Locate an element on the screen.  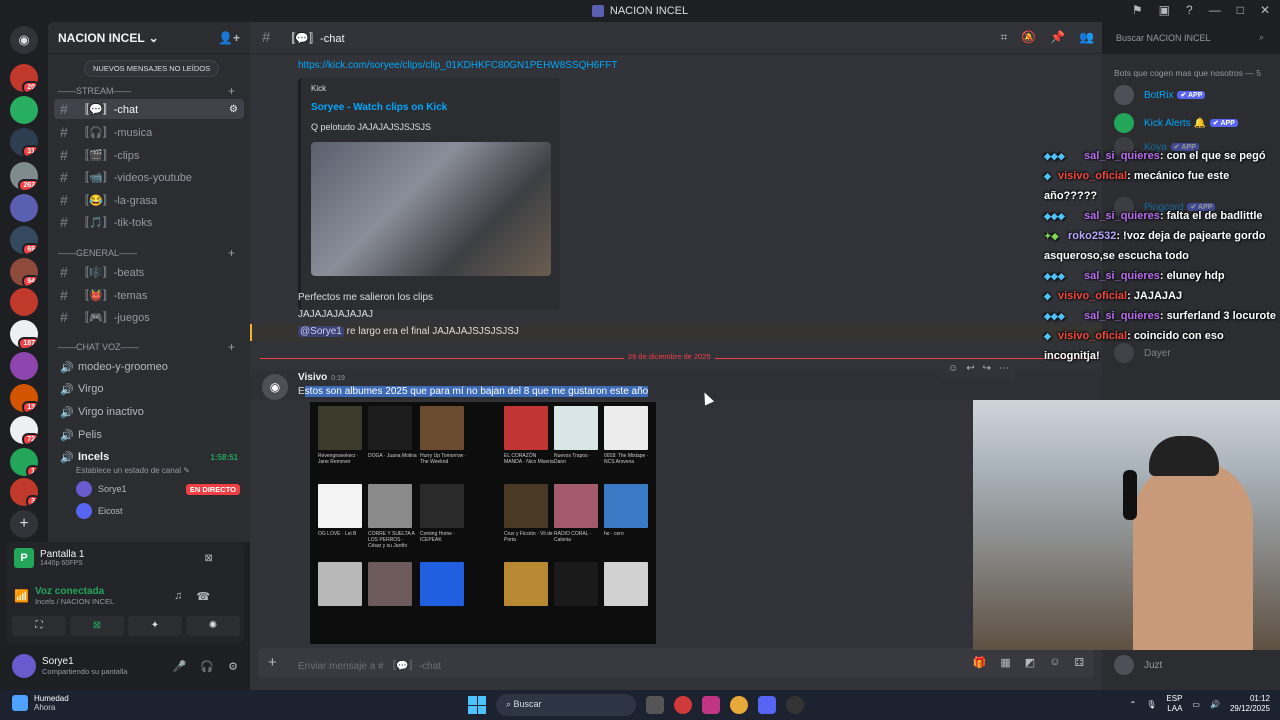
obs-icon is located at coordinates (795, 705).